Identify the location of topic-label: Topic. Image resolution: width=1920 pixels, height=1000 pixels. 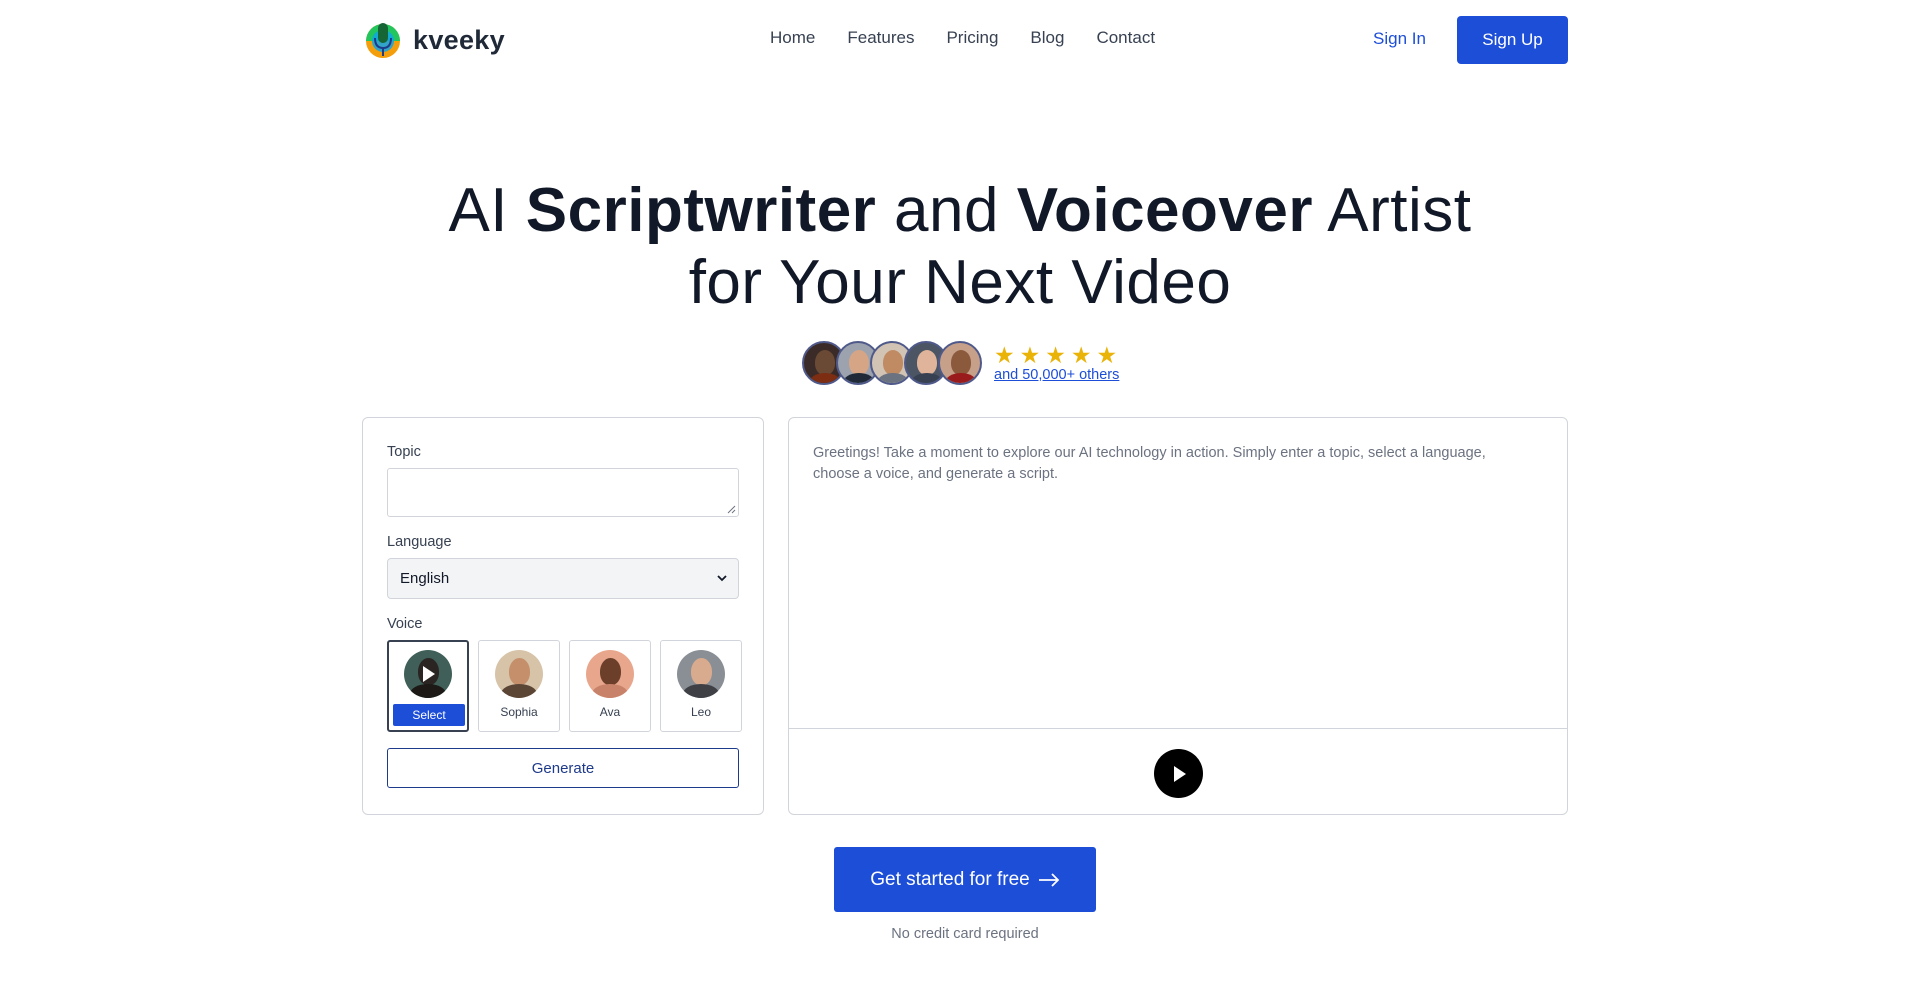
(404, 452).